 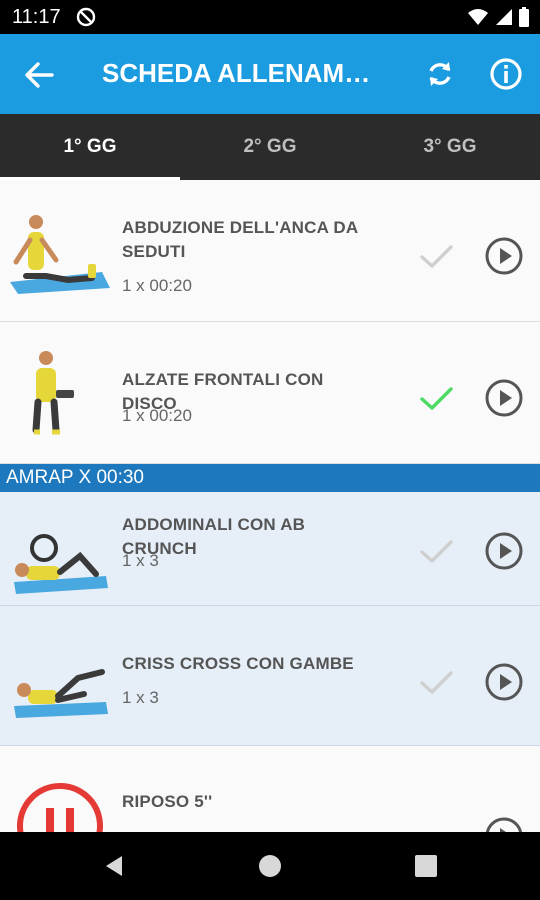 What do you see at coordinates (114, 866) in the screenshot?
I see `nav-back-icon` at bounding box center [114, 866].